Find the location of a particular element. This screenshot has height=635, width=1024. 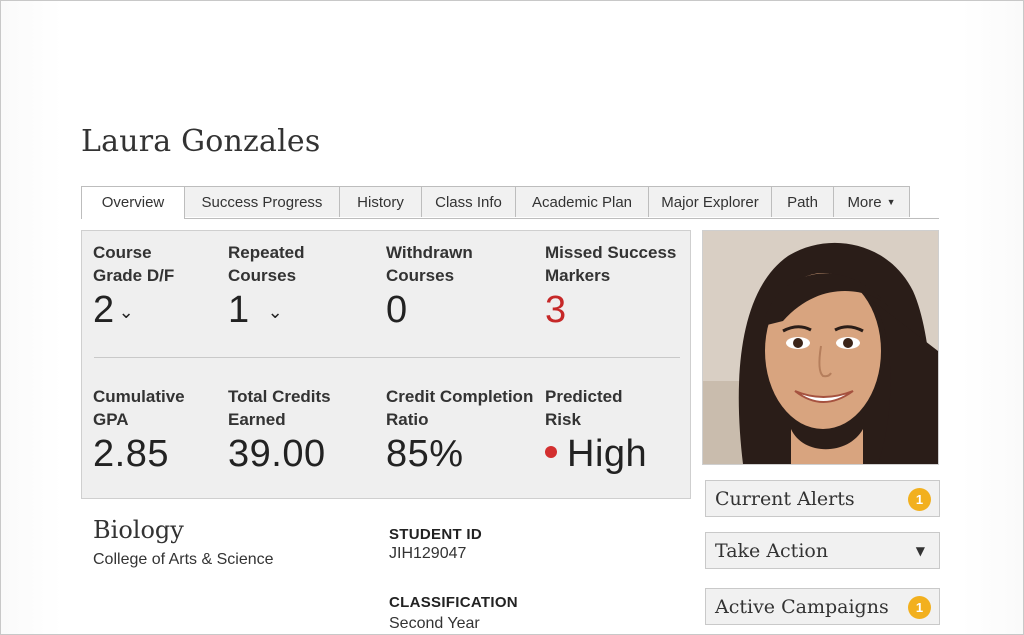

stats-divider is located at coordinates (387, 357).